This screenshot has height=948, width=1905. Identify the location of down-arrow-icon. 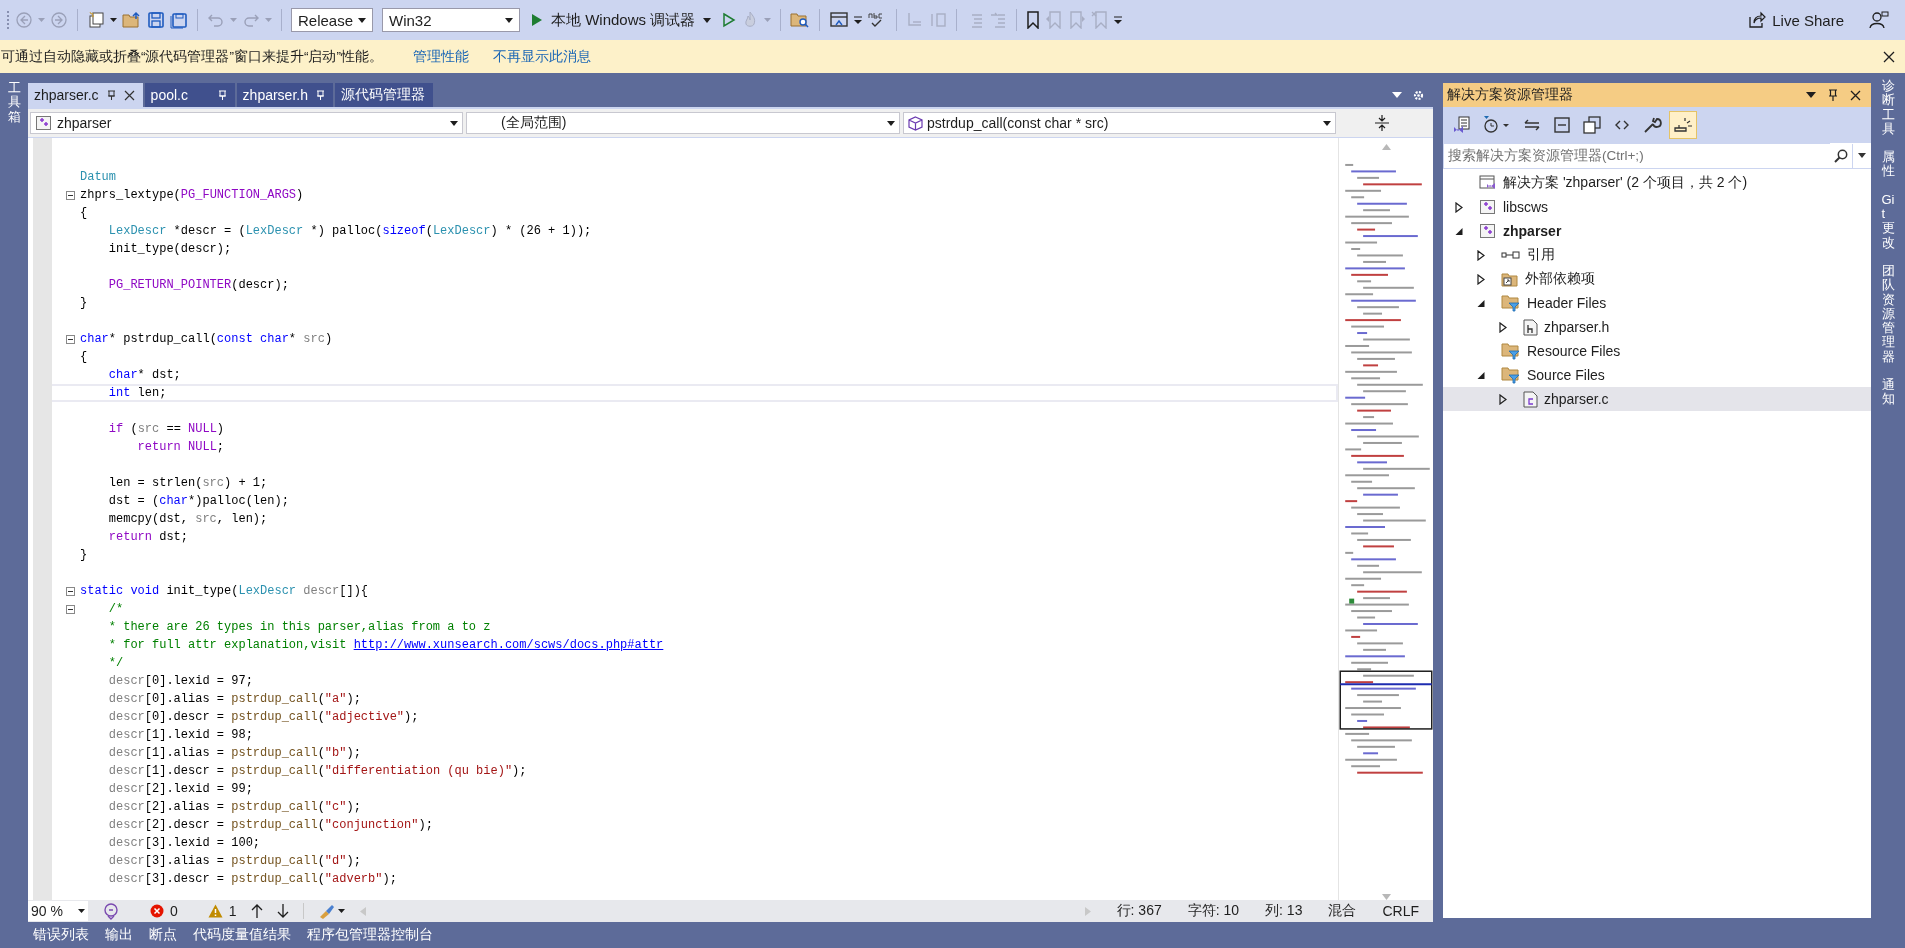
(282, 911).